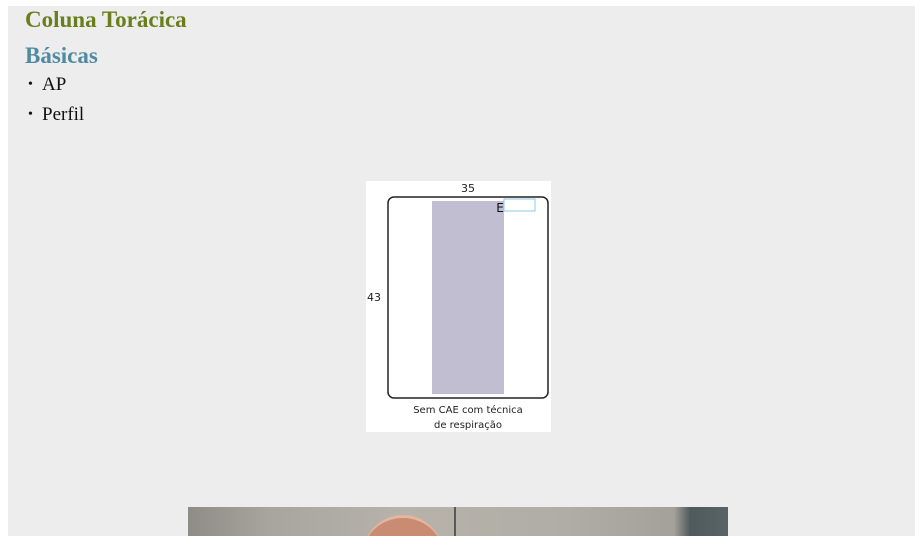 The image size is (915, 536). What do you see at coordinates (458, 521) in the screenshot?
I see `positioning-photo` at bounding box center [458, 521].